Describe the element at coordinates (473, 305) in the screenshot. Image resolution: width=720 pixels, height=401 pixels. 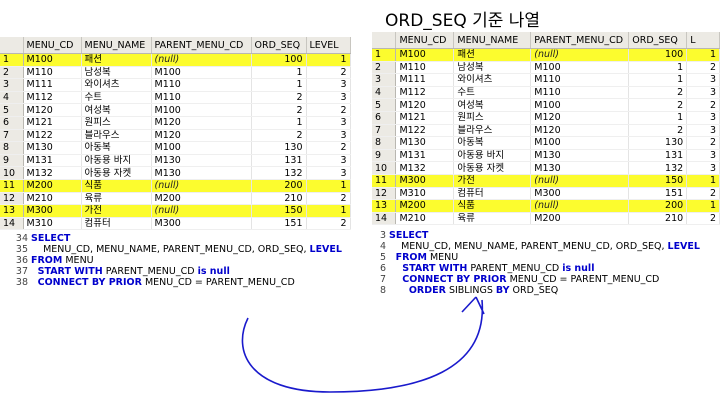
I see `arrow-head` at that location.